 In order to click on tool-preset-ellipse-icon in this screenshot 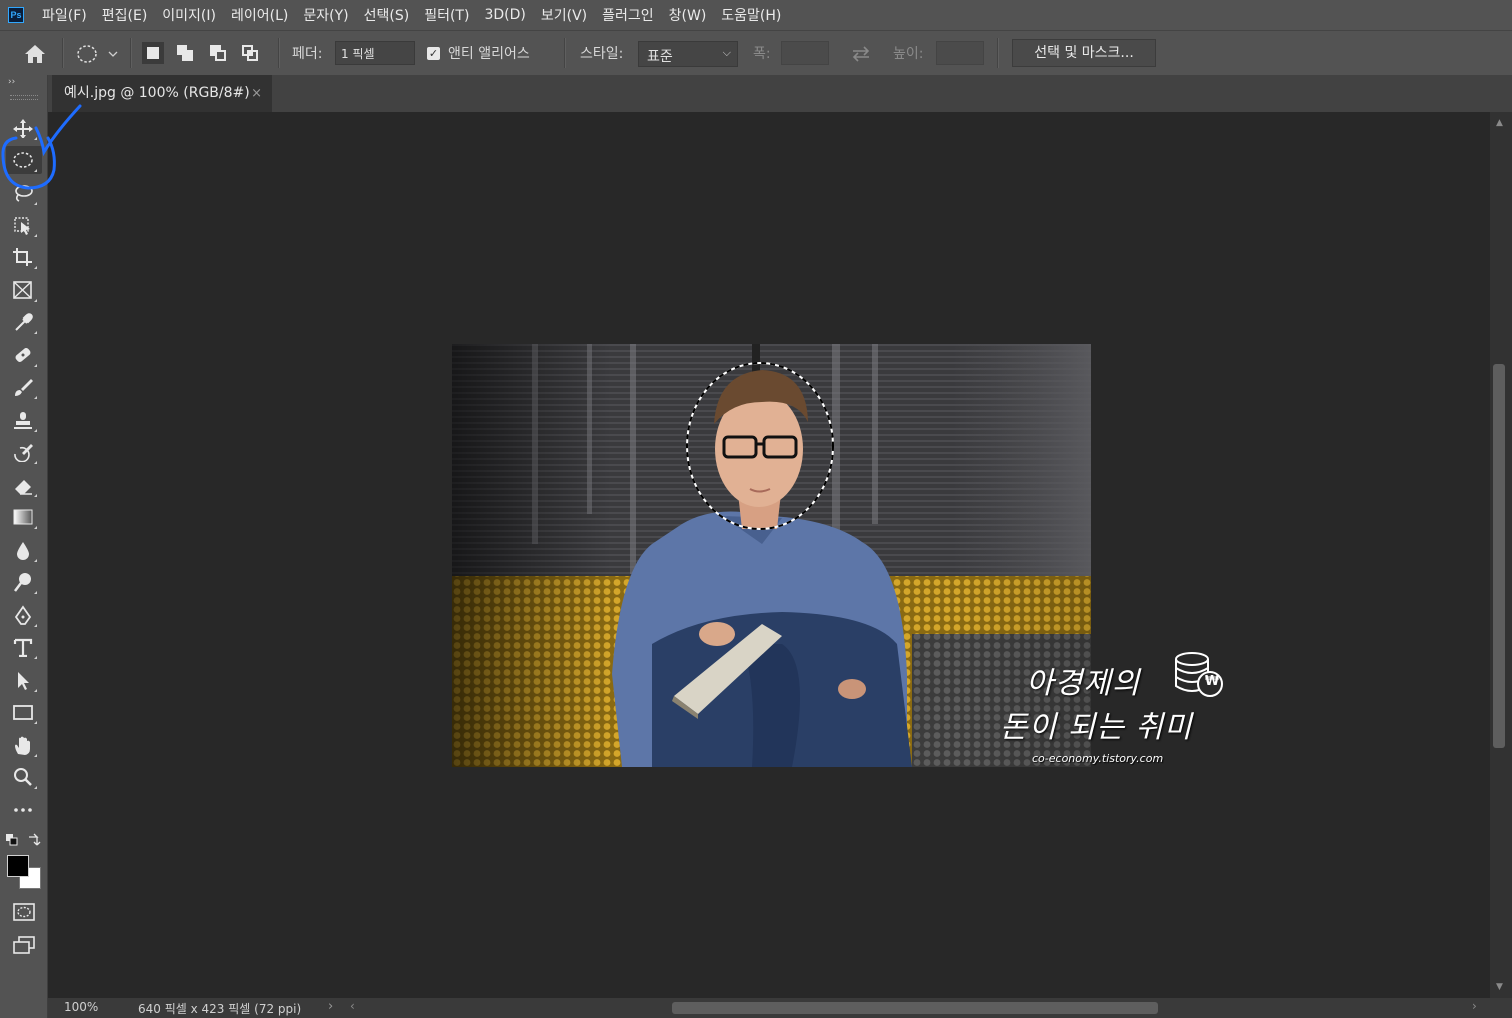, I will do `click(87, 54)`.